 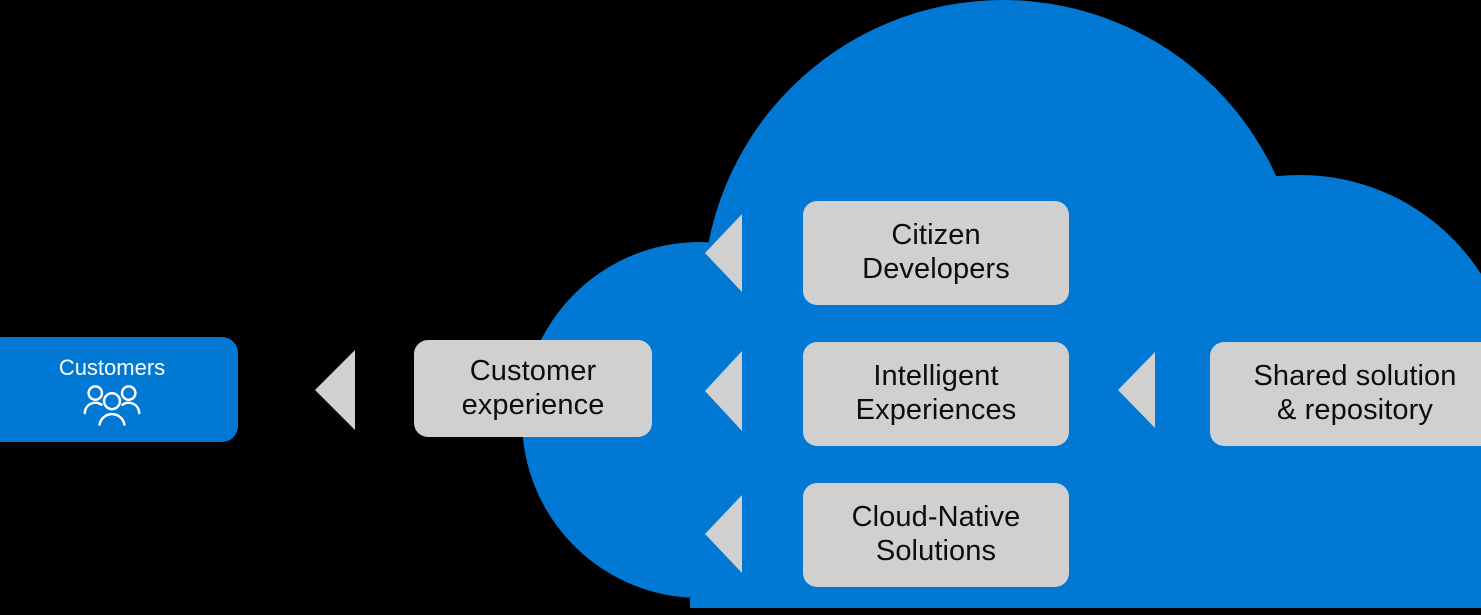 What do you see at coordinates (1355, 393) in the screenshot?
I see `node-shared-solution-repository-label: Shared solution & repository` at bounding box center [1355, 393].